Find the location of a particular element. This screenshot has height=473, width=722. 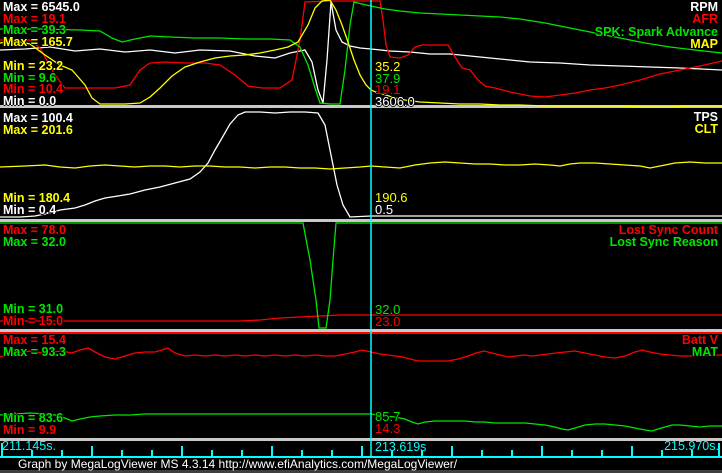

max-label: Max = 32.0 is located at coordinates (34, 242).